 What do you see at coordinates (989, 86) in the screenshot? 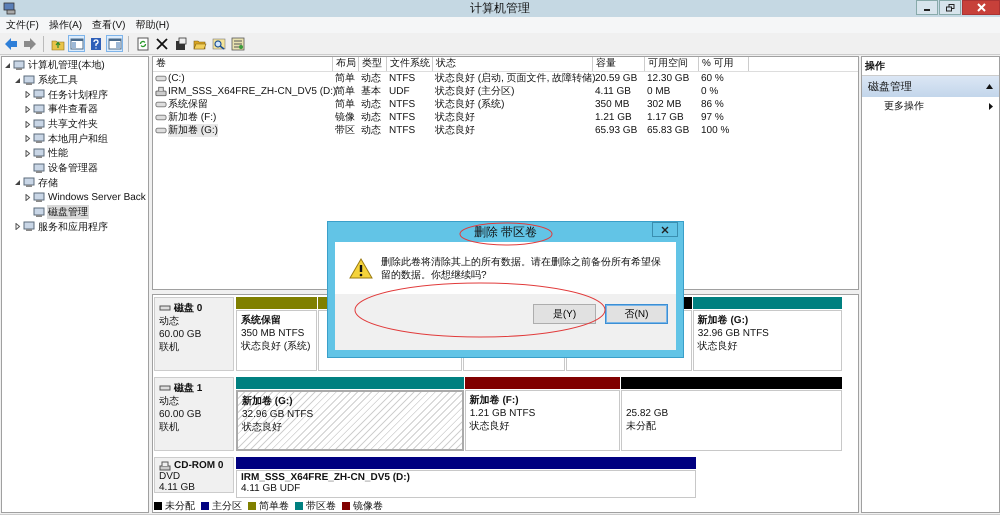
I see `collapse-caret-icon` at bounding box center [989, 86].